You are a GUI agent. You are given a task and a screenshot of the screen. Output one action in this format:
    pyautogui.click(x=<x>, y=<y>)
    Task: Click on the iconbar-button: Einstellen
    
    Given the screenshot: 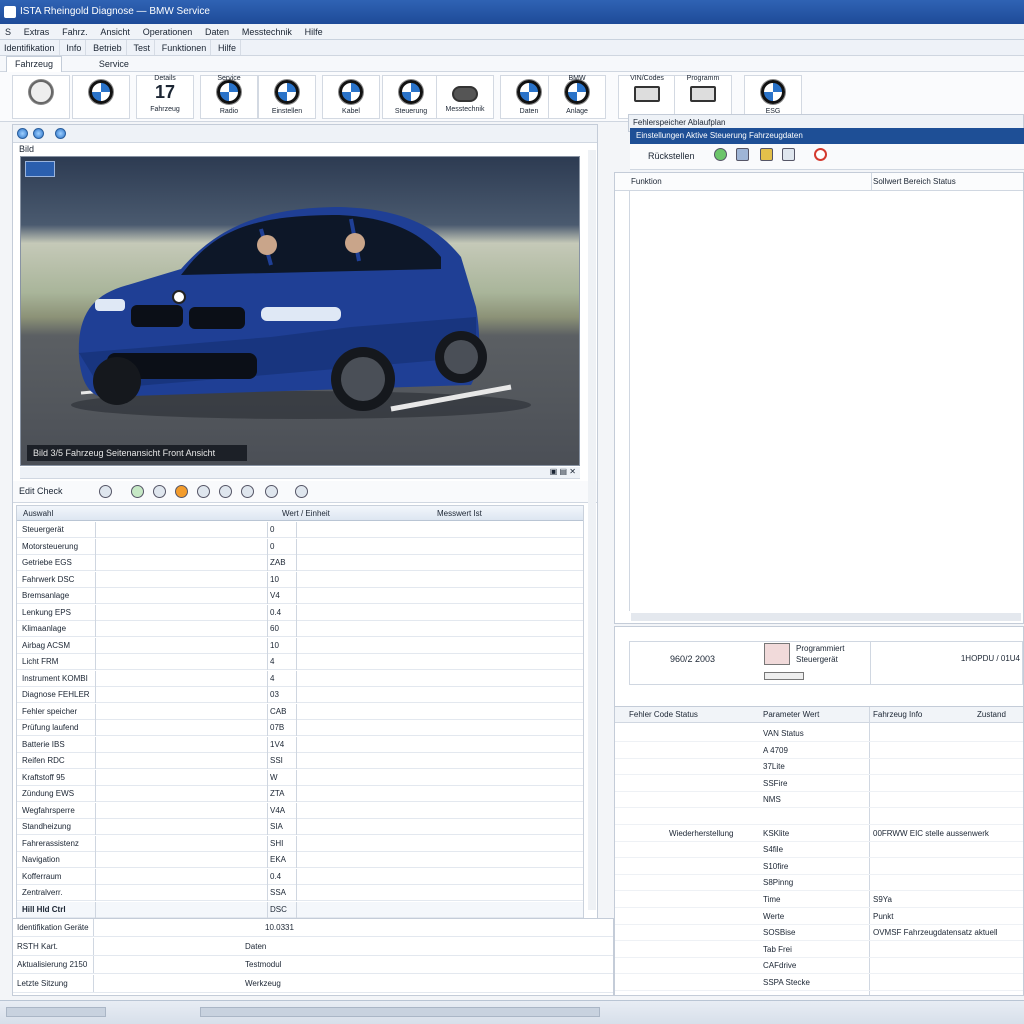 What is the action you would take?
    pyautogui.click(x=287, y=97)
    